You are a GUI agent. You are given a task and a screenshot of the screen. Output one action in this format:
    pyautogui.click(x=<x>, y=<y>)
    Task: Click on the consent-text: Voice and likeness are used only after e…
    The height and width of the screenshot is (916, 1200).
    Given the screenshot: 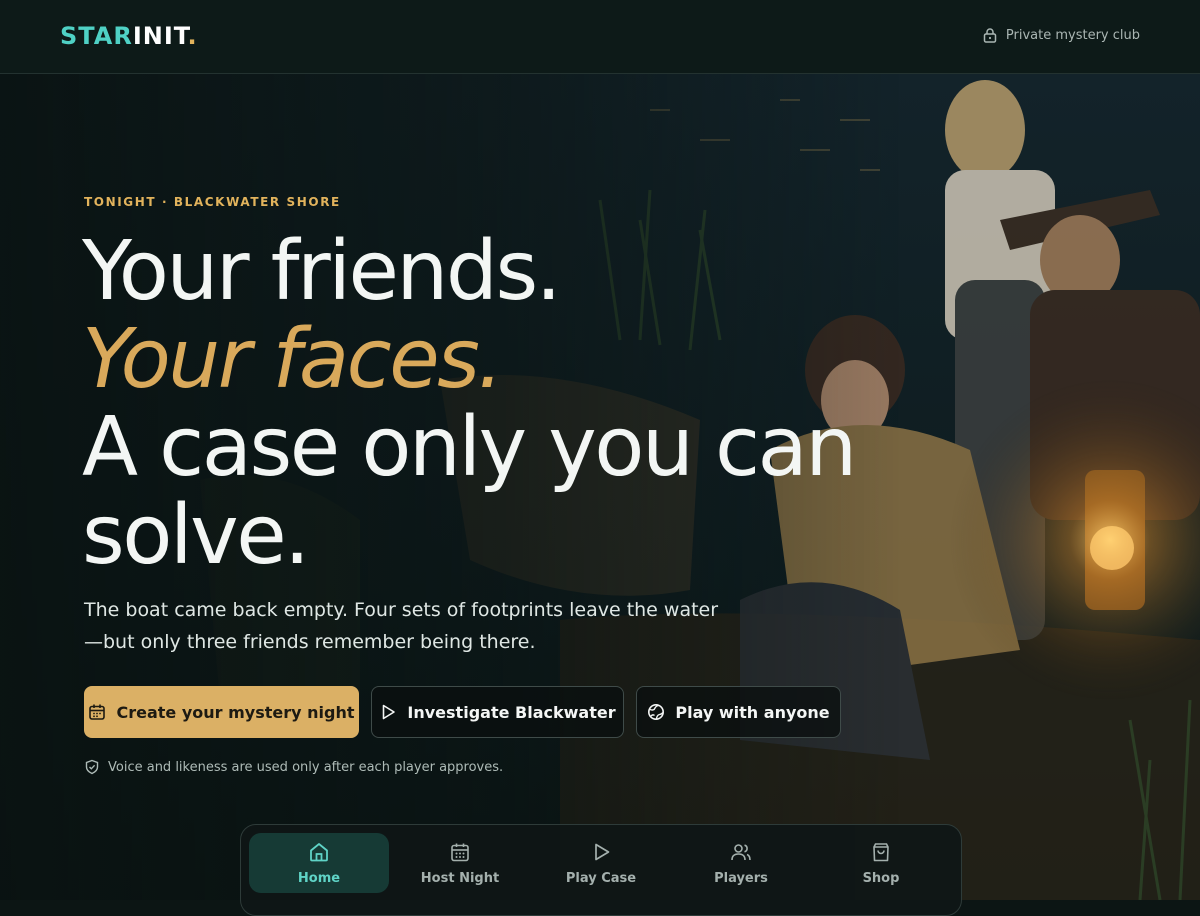 What is the action you would take?
    pyautogui.click(x=306, y=767)
    